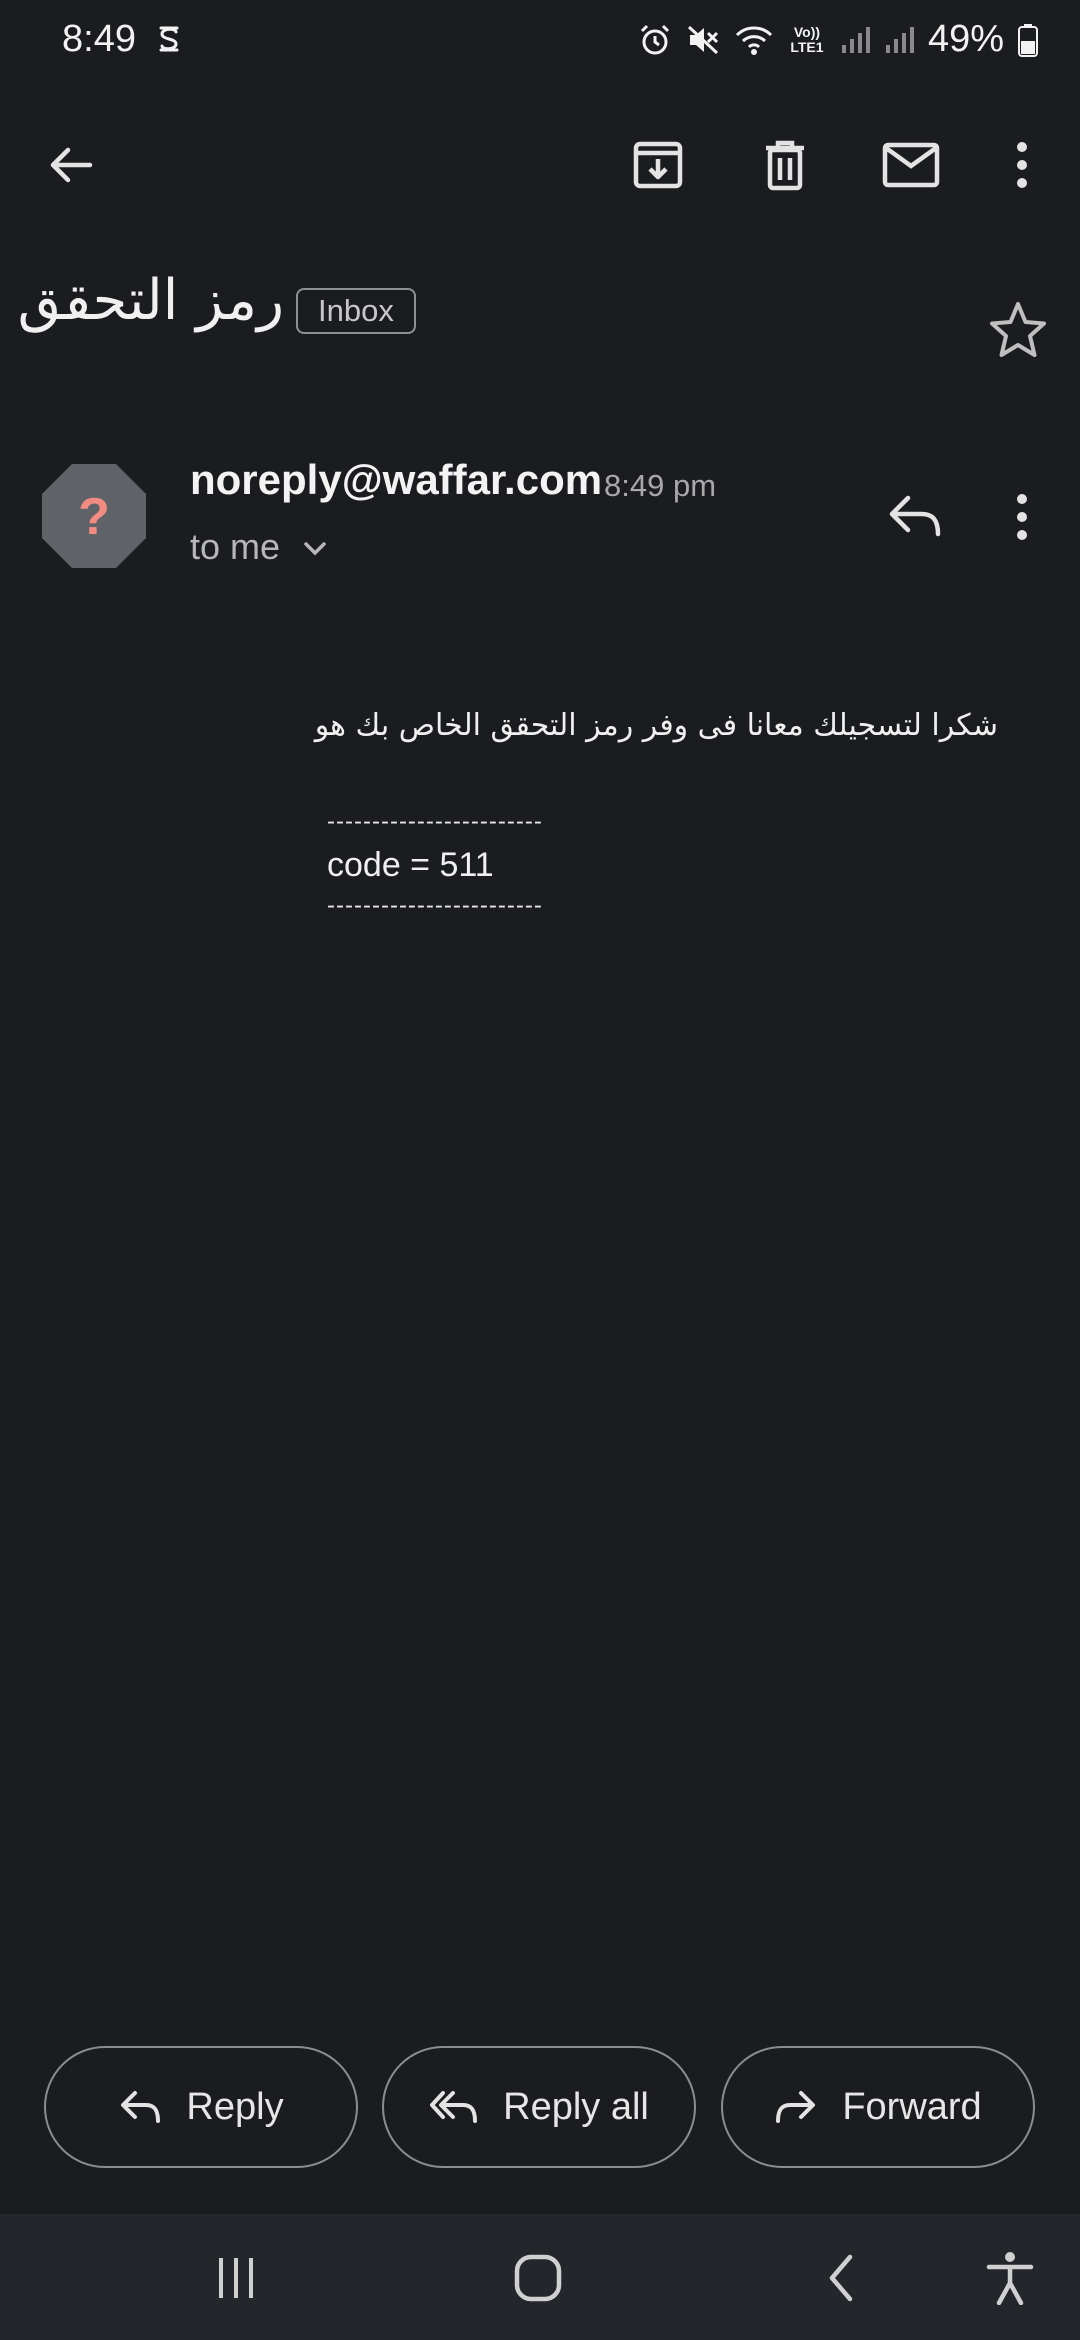 The height and width of the screenshot is (2340, 1080). I want to click on sender-address: noreply@waffar.com, so click(396, 480).